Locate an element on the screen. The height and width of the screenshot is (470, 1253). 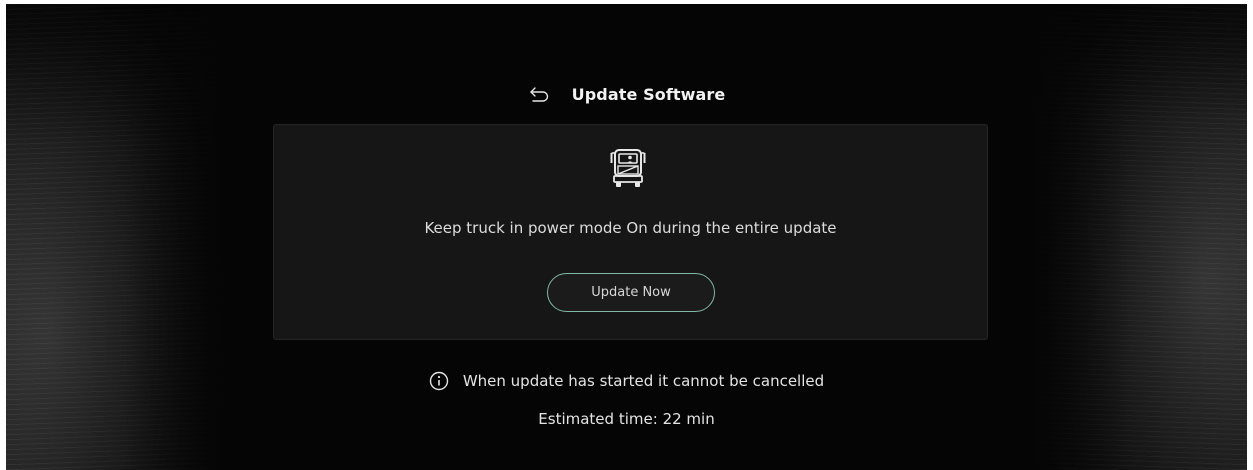
info-icon is located at coordinates (439, 381).